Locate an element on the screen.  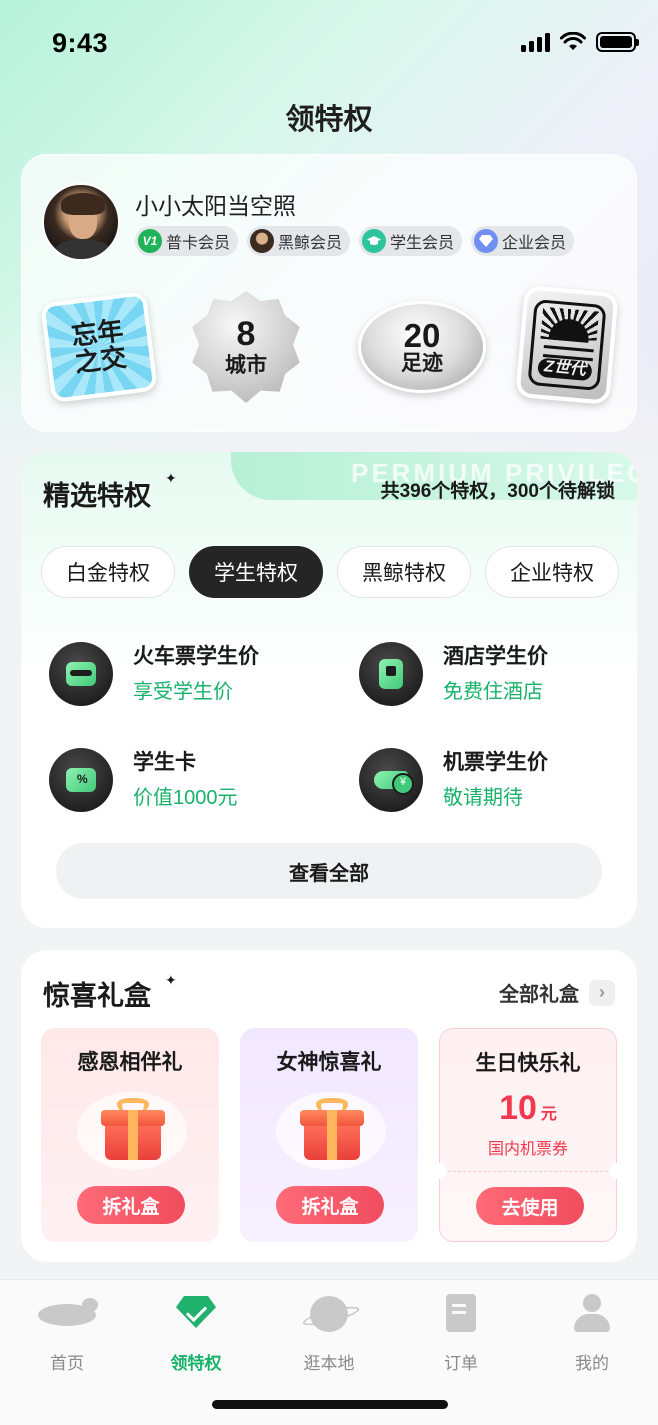
black-whale-icon is located at coordinates (262, 241).